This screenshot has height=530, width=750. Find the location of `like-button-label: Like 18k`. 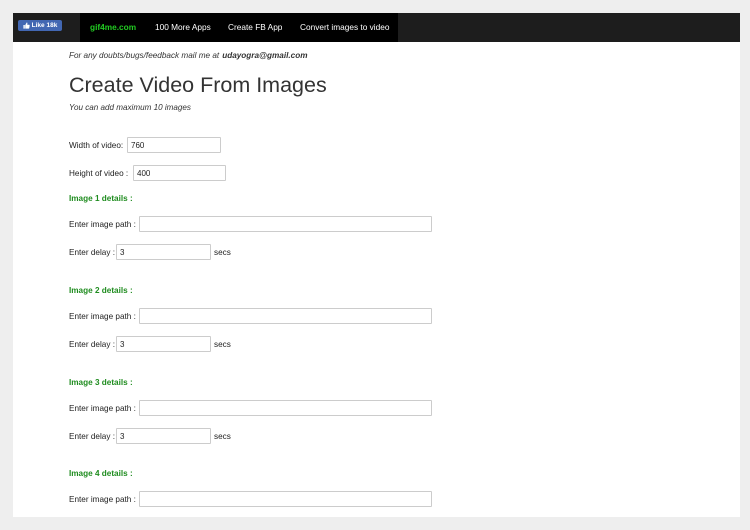

like-button-label: Like 18k is located at coordinates (44, 25).